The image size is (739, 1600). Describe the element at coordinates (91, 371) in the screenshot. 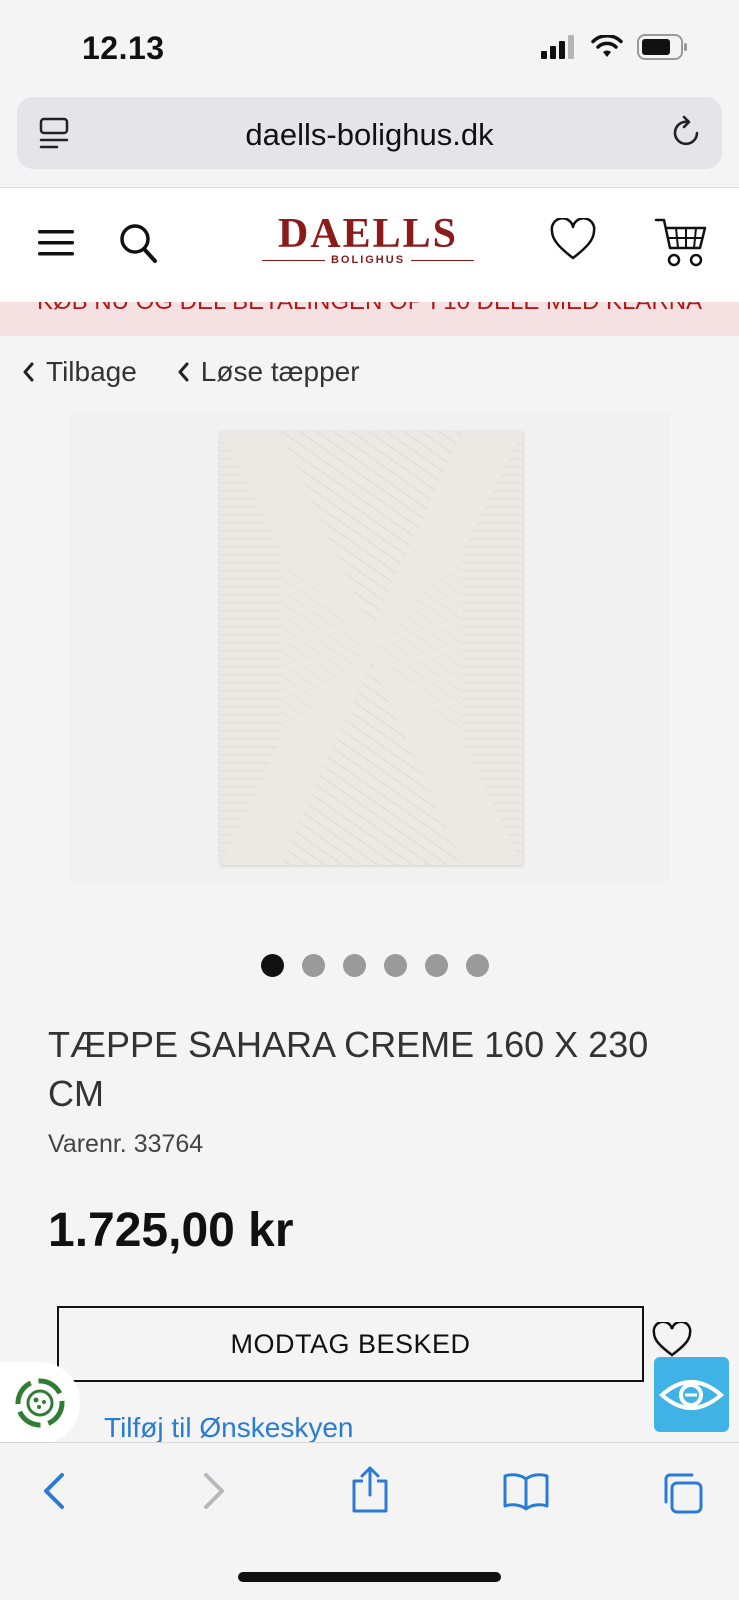

I see `breadcrumb-back-label: Tilbage` at that location.